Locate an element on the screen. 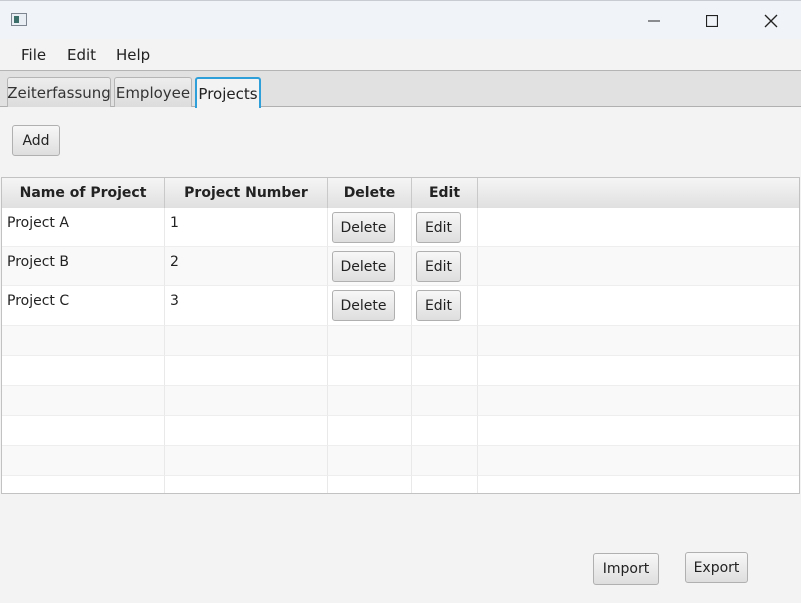 The width and height of the screenshot is (801, 603). minimize-icon is located at coordinates (654, 20).